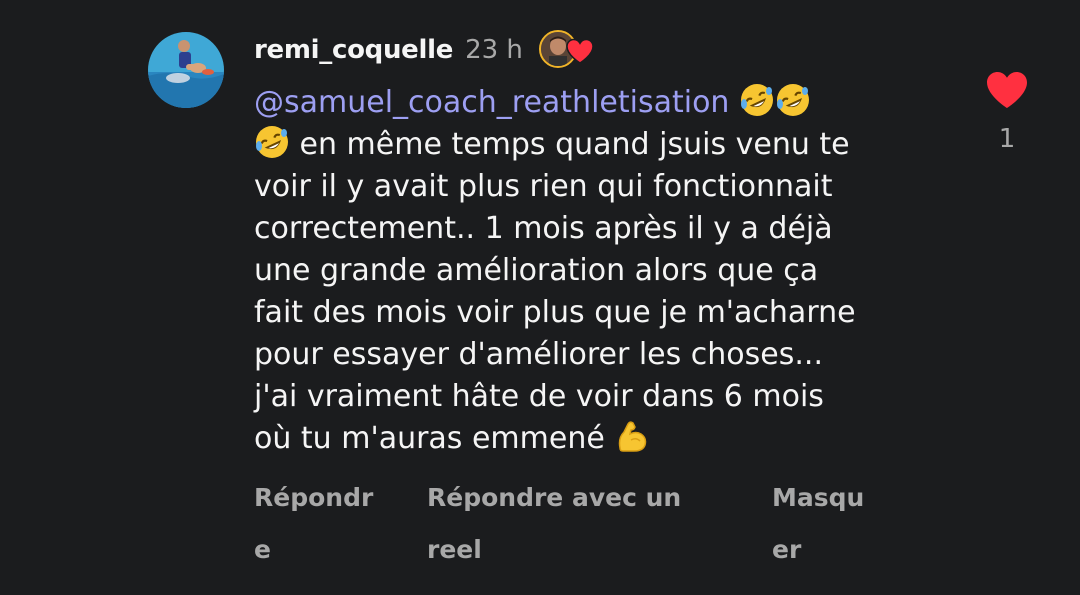 This screenshot has height=595, width=1080. I want to click on comment-text-line: une grande amélioration alors que ça, so click(536, 270).